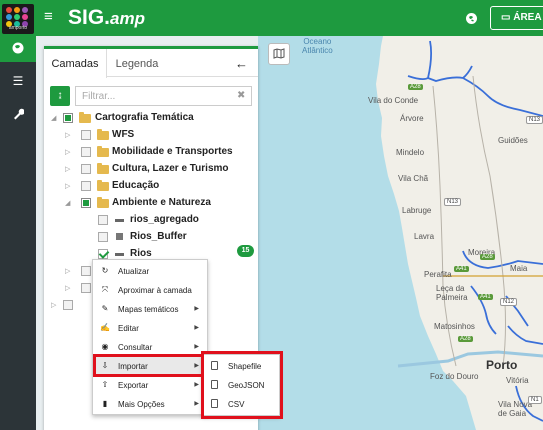 Image resolution: width=543 pixels, height=430 pixels. Describe the element at coordinates (502, 365) in the screenshot. I see `map-label-porto: Porto` at that location.